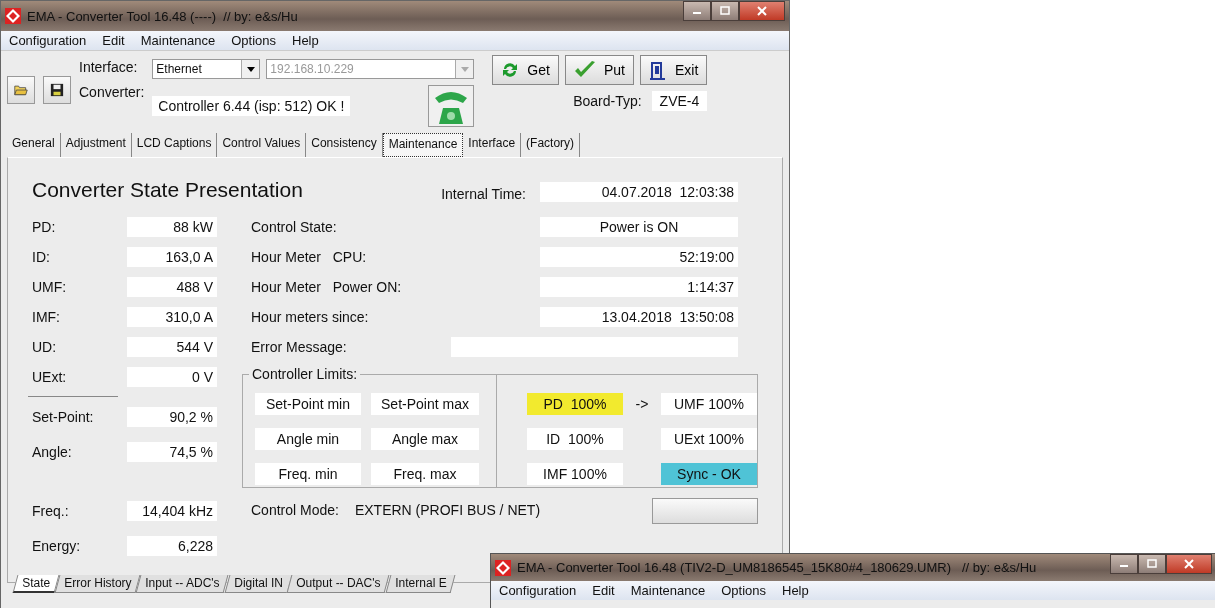 The image size is (1215, 608). What do you see at coordinates (423, 145) in the screenshot?
I see `tab: Maintenance` at bounding box center [423, 145].